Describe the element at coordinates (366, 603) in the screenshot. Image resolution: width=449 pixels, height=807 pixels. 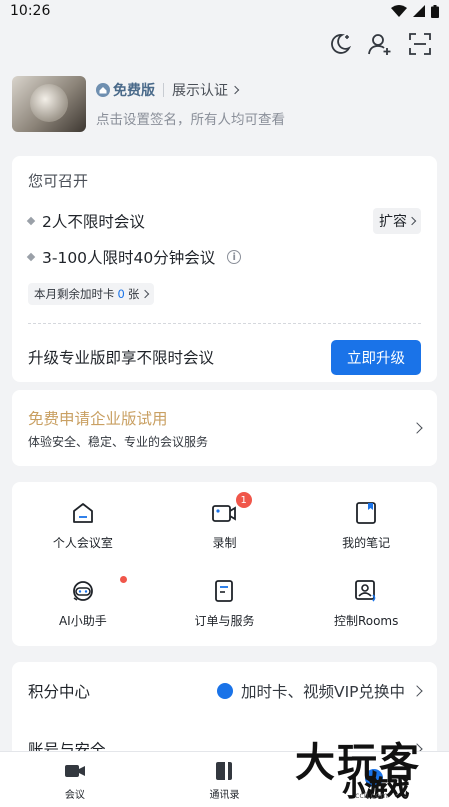
I see `grid-item-control-rooms: 控制Rooms` at that location.